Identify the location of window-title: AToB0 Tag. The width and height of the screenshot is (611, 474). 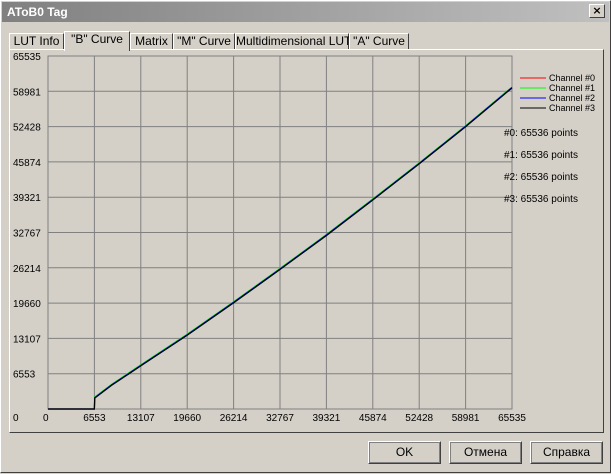
(37, 12).